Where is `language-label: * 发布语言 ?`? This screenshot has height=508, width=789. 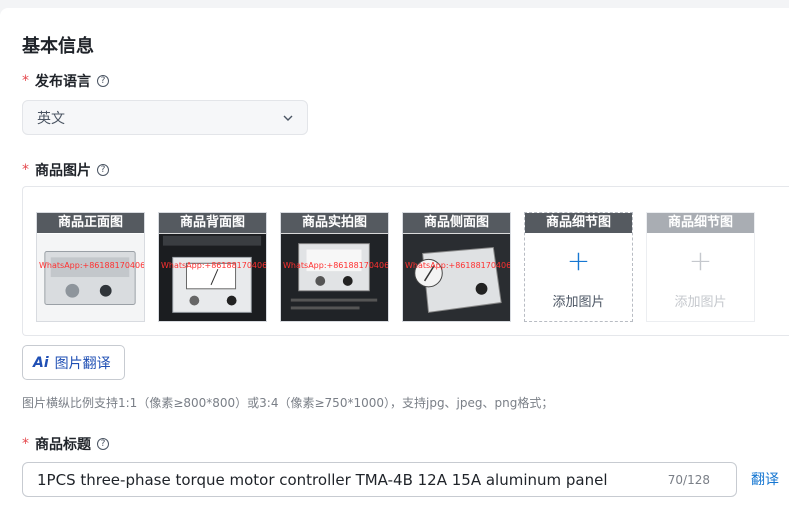
language-label: * 发布语言 ? is located at coordinates (65, 81).